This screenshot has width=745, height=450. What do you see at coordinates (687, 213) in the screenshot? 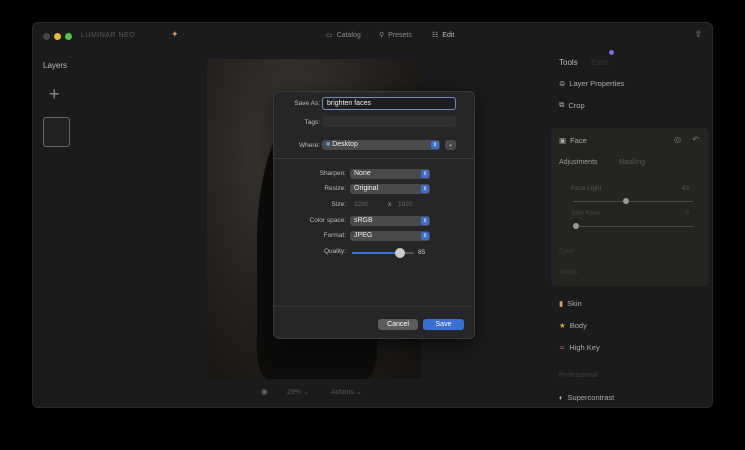
I see `slim-face-value: 0` at bounding box center [687, 213].